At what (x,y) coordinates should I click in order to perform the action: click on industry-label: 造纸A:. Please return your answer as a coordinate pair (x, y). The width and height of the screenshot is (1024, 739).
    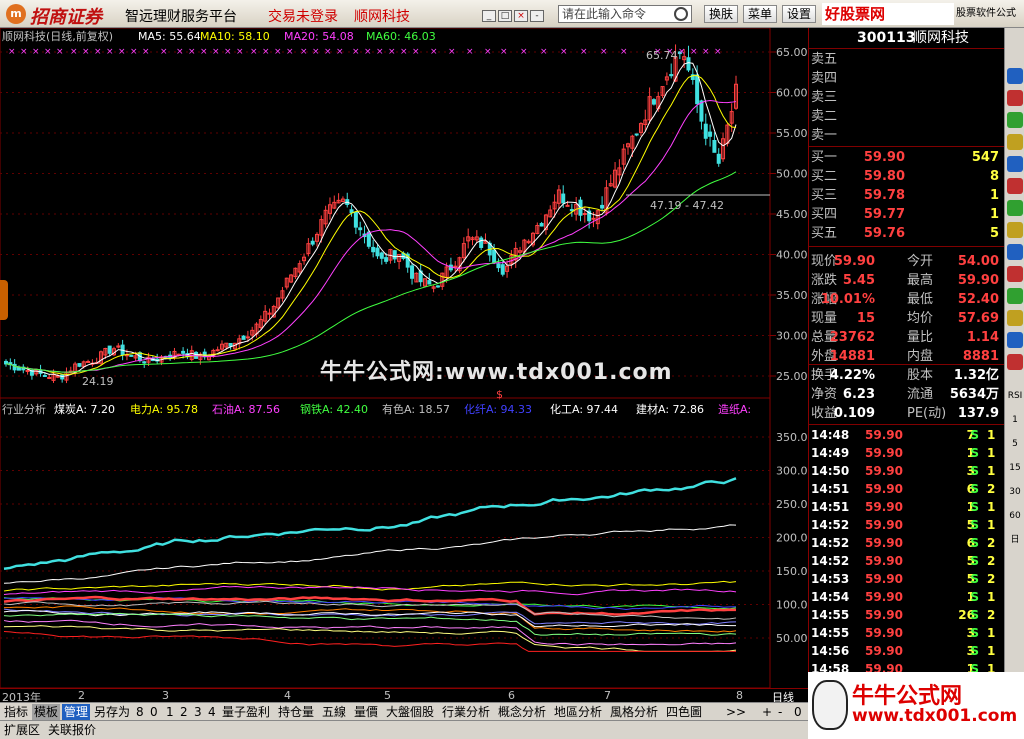
    Looking at the image, I should click on (734, 409).